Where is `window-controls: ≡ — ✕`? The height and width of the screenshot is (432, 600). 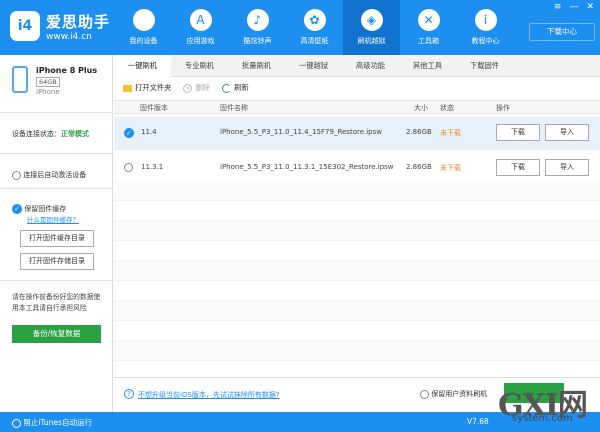
window-controls: ≡ — ✕ is located at coordinates (574, 7).